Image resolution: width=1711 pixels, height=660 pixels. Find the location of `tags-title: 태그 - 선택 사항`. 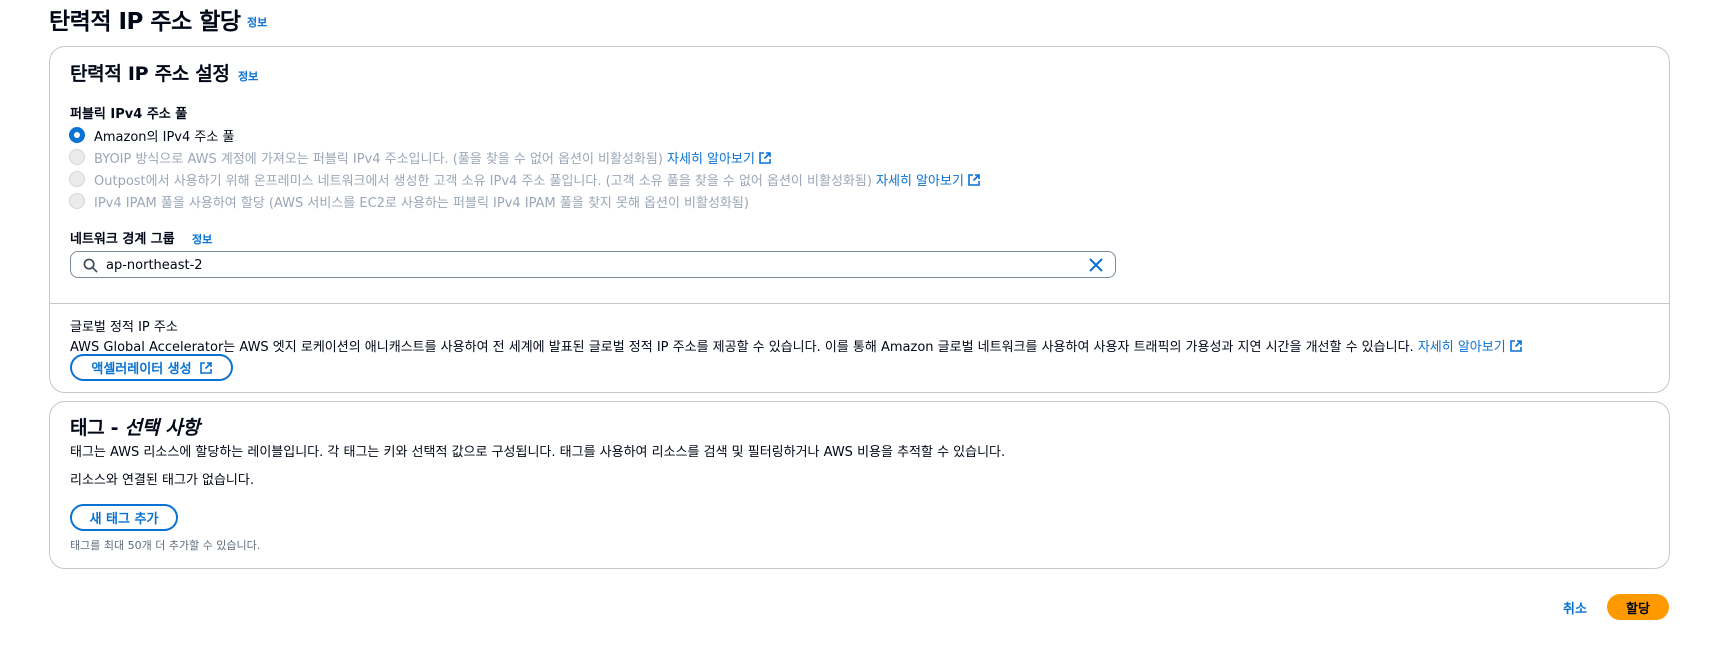

tags-title: 태그 - 선택 사항 is located at coordinates (135, 428).